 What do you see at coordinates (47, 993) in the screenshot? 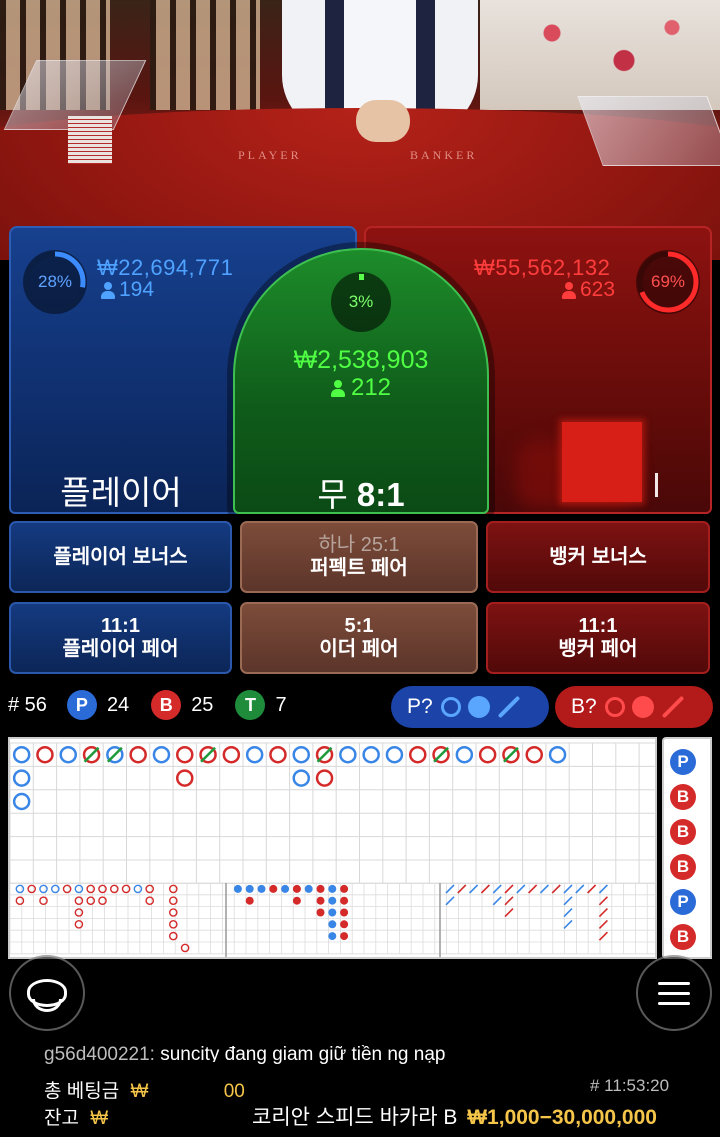
I see `chip-tray-button` at bounding box center [47, 993].